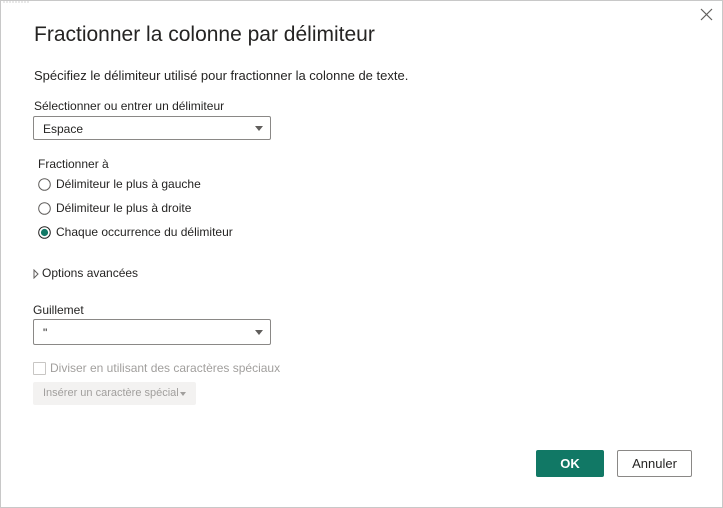 This screenshot has width=723, height=508. I want to click on quote-select: ", so click(152, 332).